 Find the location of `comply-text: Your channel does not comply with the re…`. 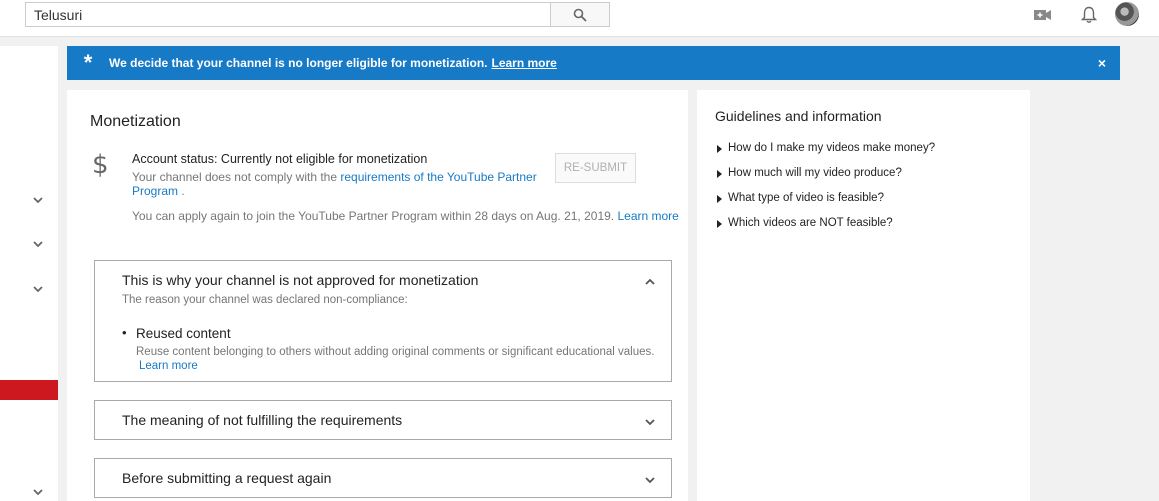

comply-text: Your channel does not comply with the re… is located at coordinates (337, 184).